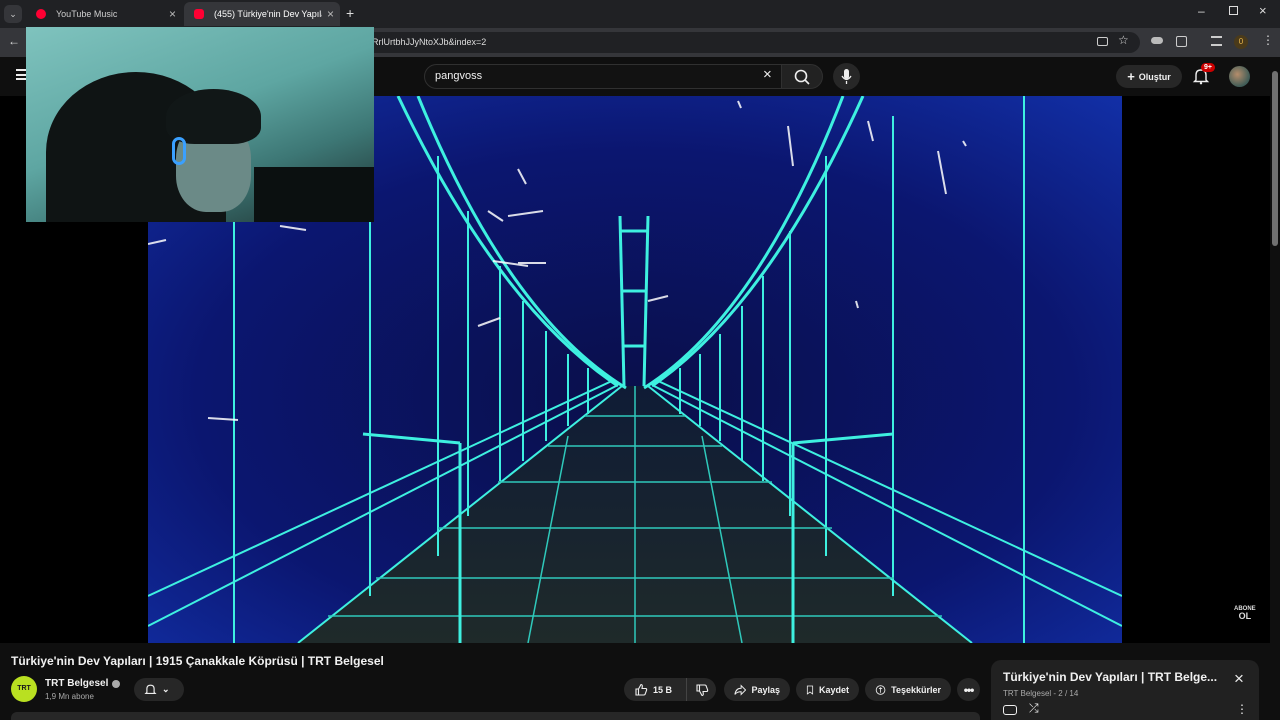  What do you see at coordinates (429, 42) in the screenshot?
I see `url-text: RrlUrtbhJJyNtoXJb&index=2` at bounding box center [429, 42].